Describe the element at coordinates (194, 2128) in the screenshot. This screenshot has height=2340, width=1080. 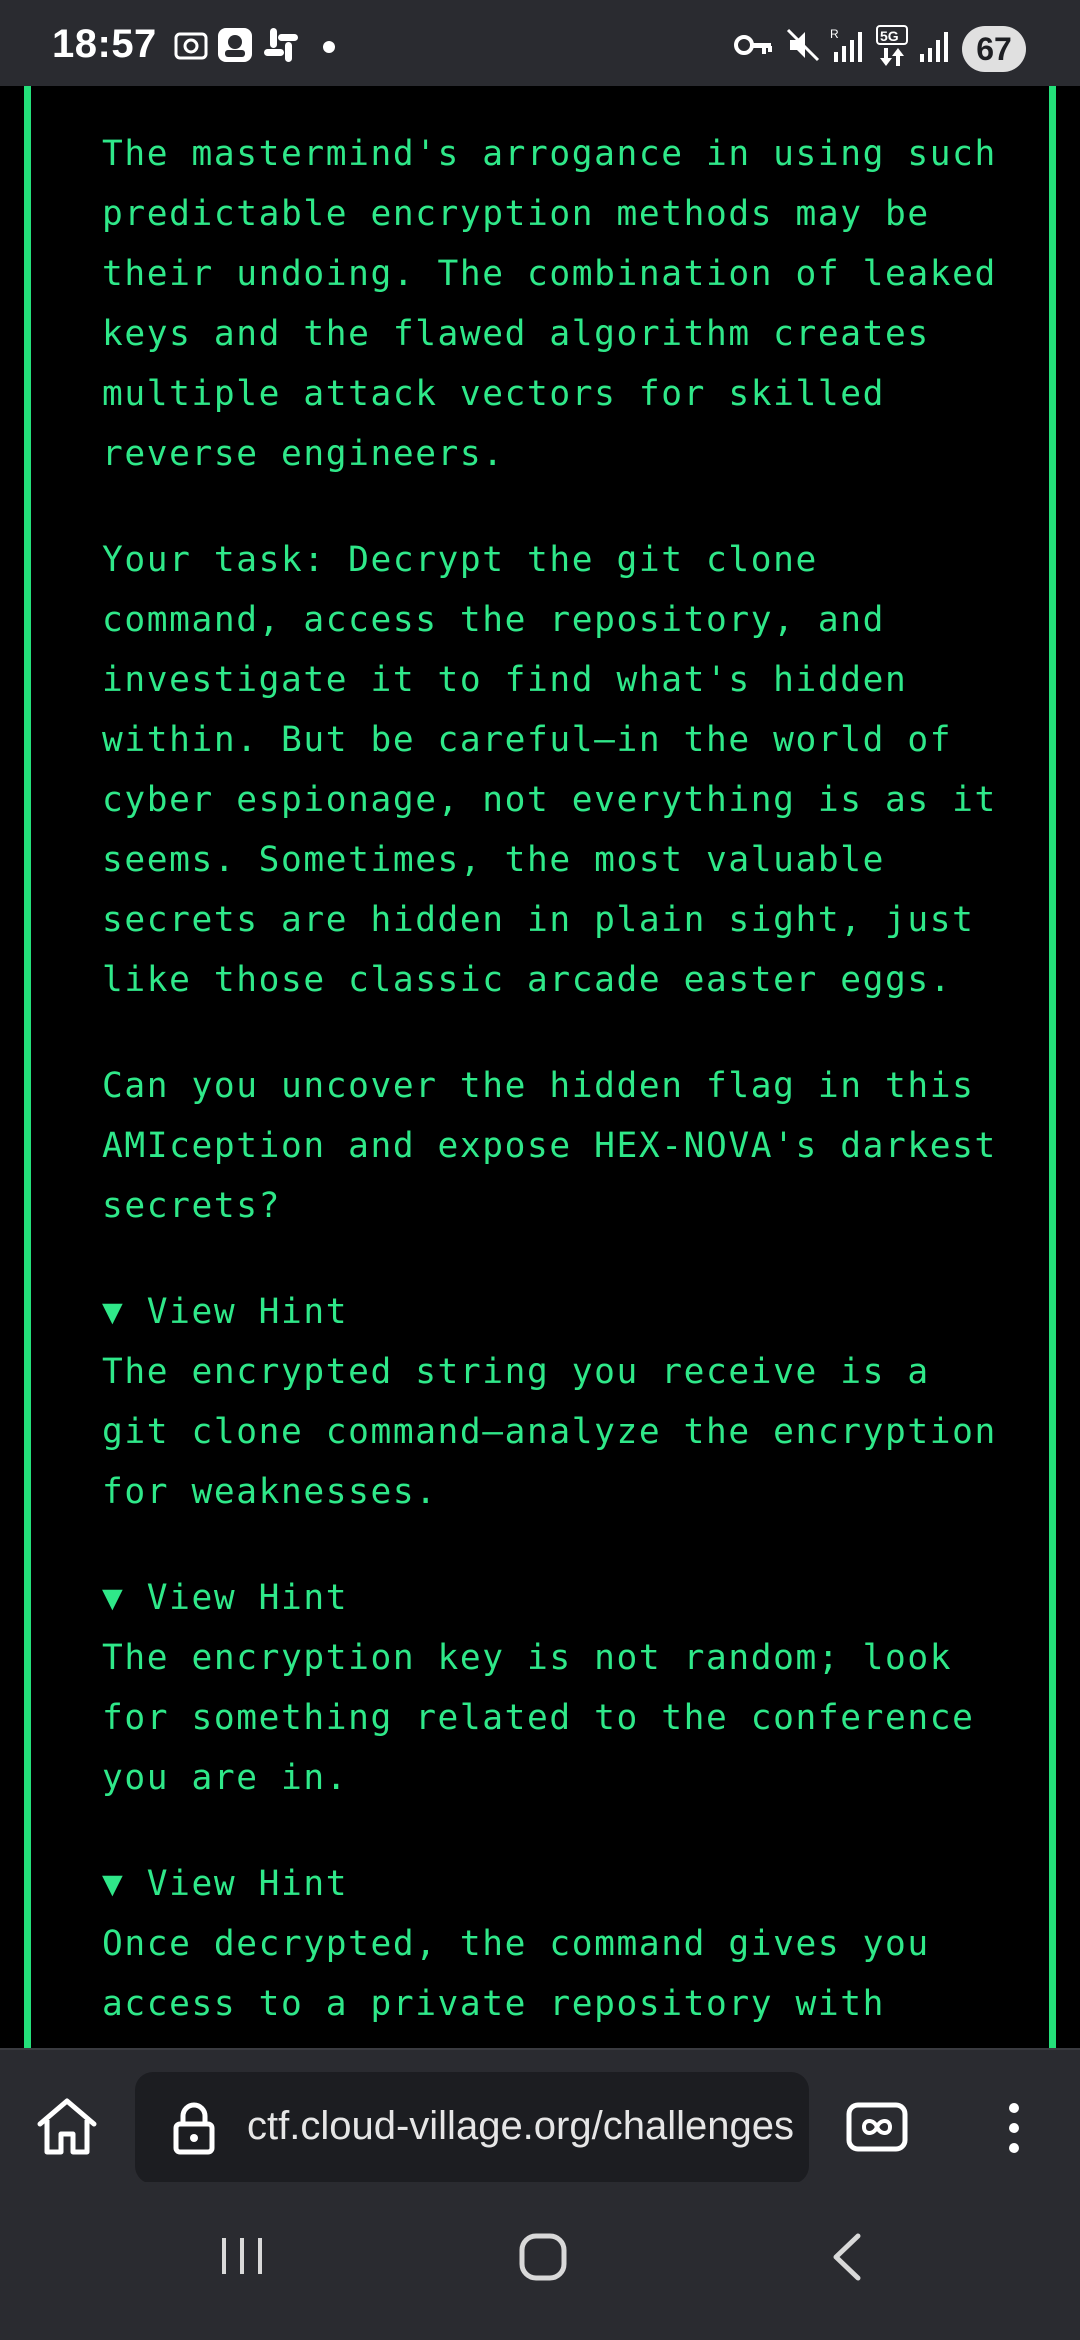
I see `lock-icon` at that location.